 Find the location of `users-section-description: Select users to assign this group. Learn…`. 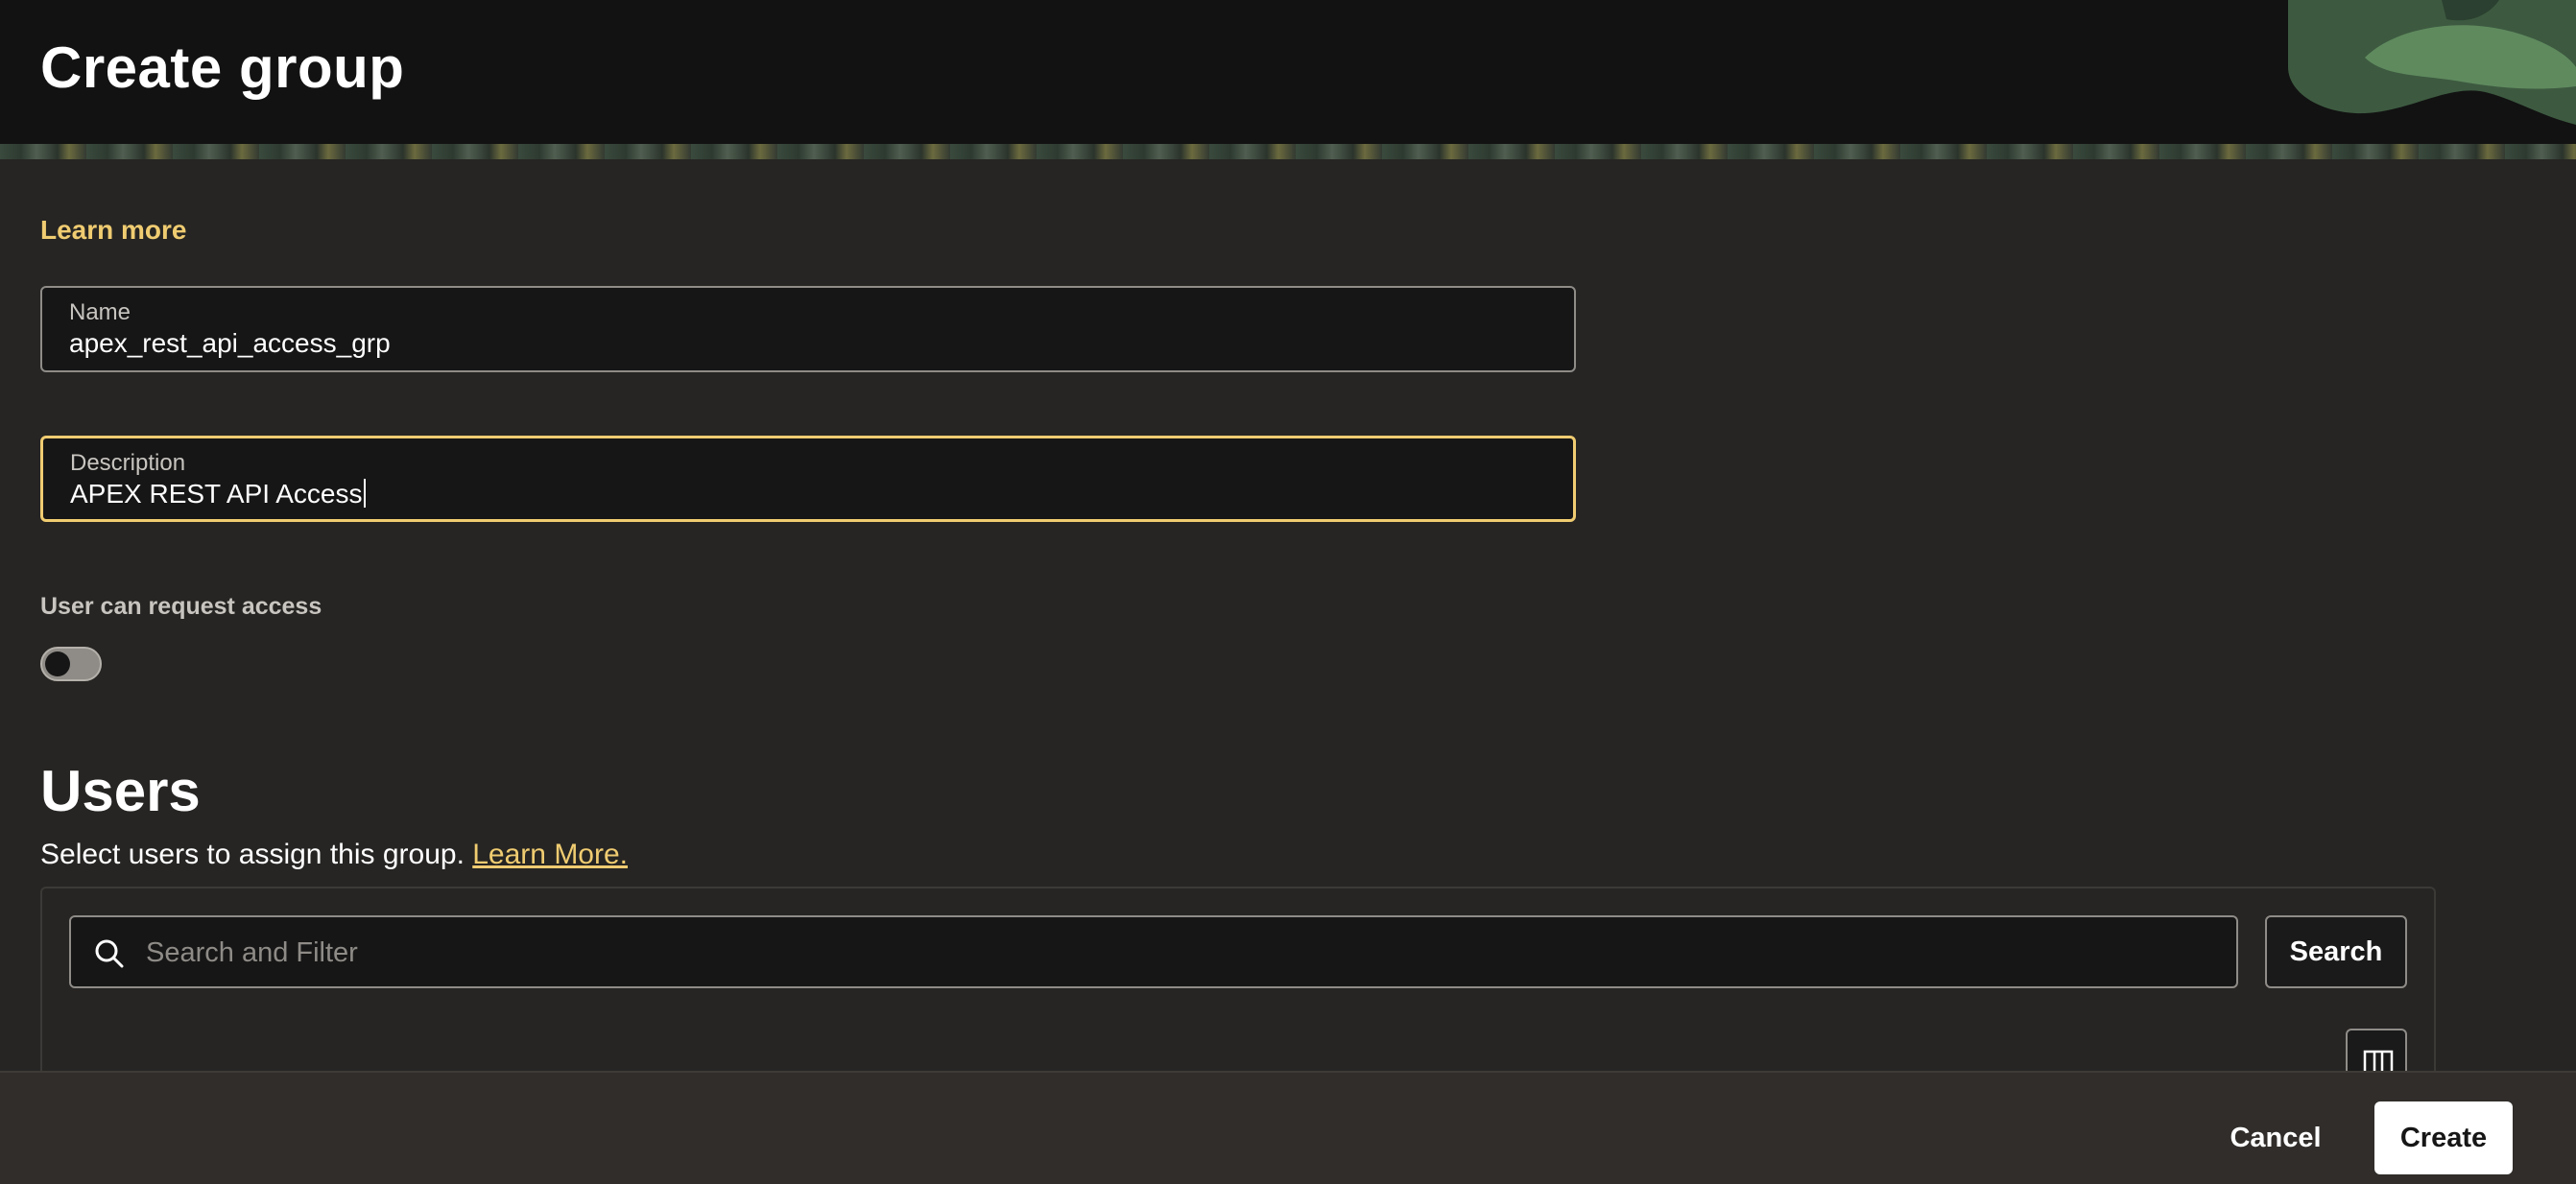

users-section-description: Select users to assign this group. Learn… is located at coordinates (334, 855).